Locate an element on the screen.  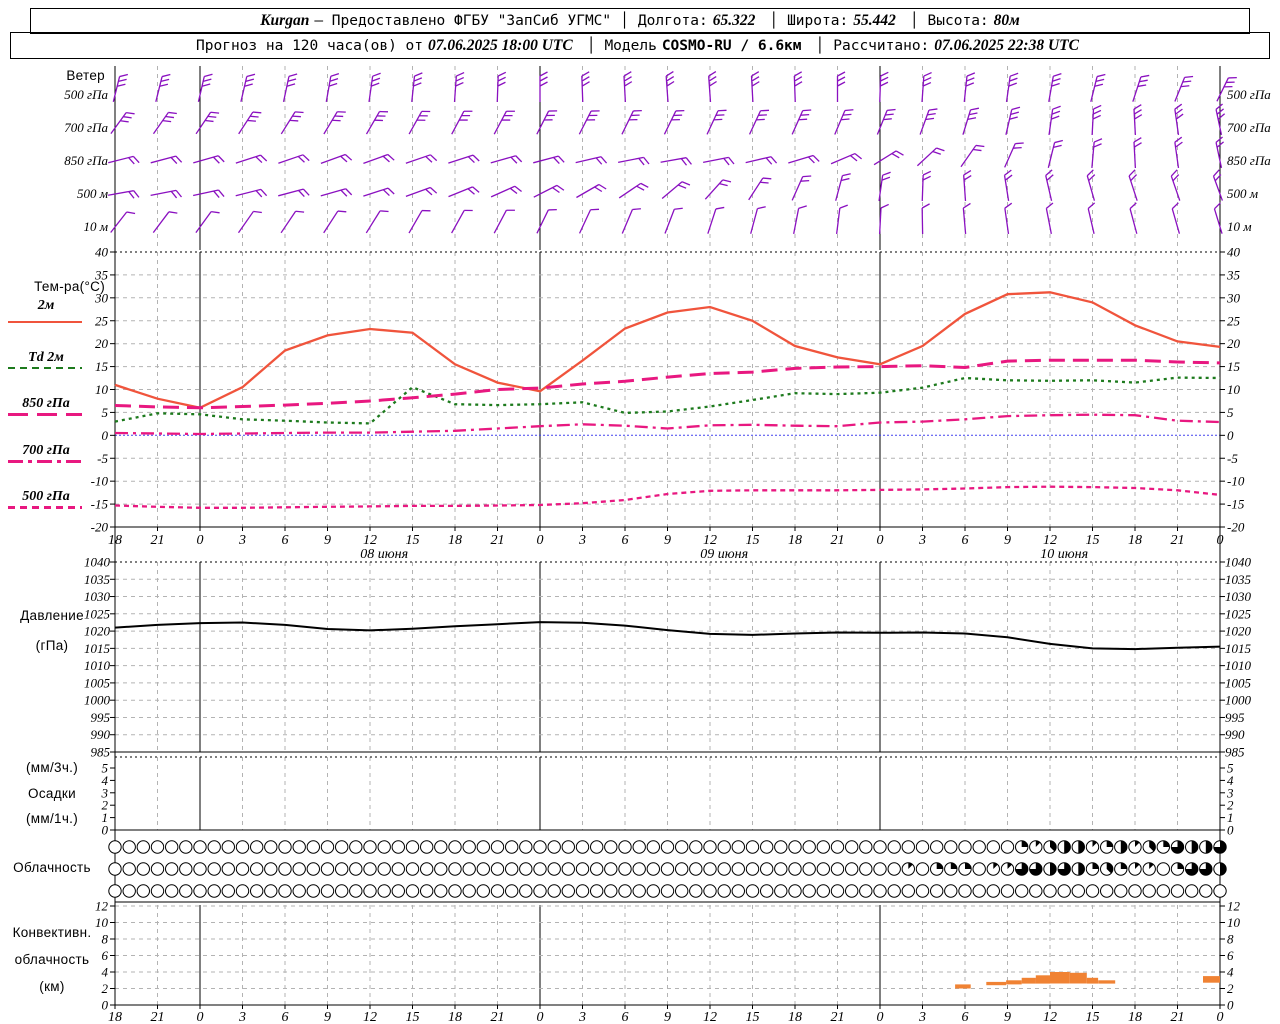
wind-panel-title: Ветер is located at coordinates (85, 75).